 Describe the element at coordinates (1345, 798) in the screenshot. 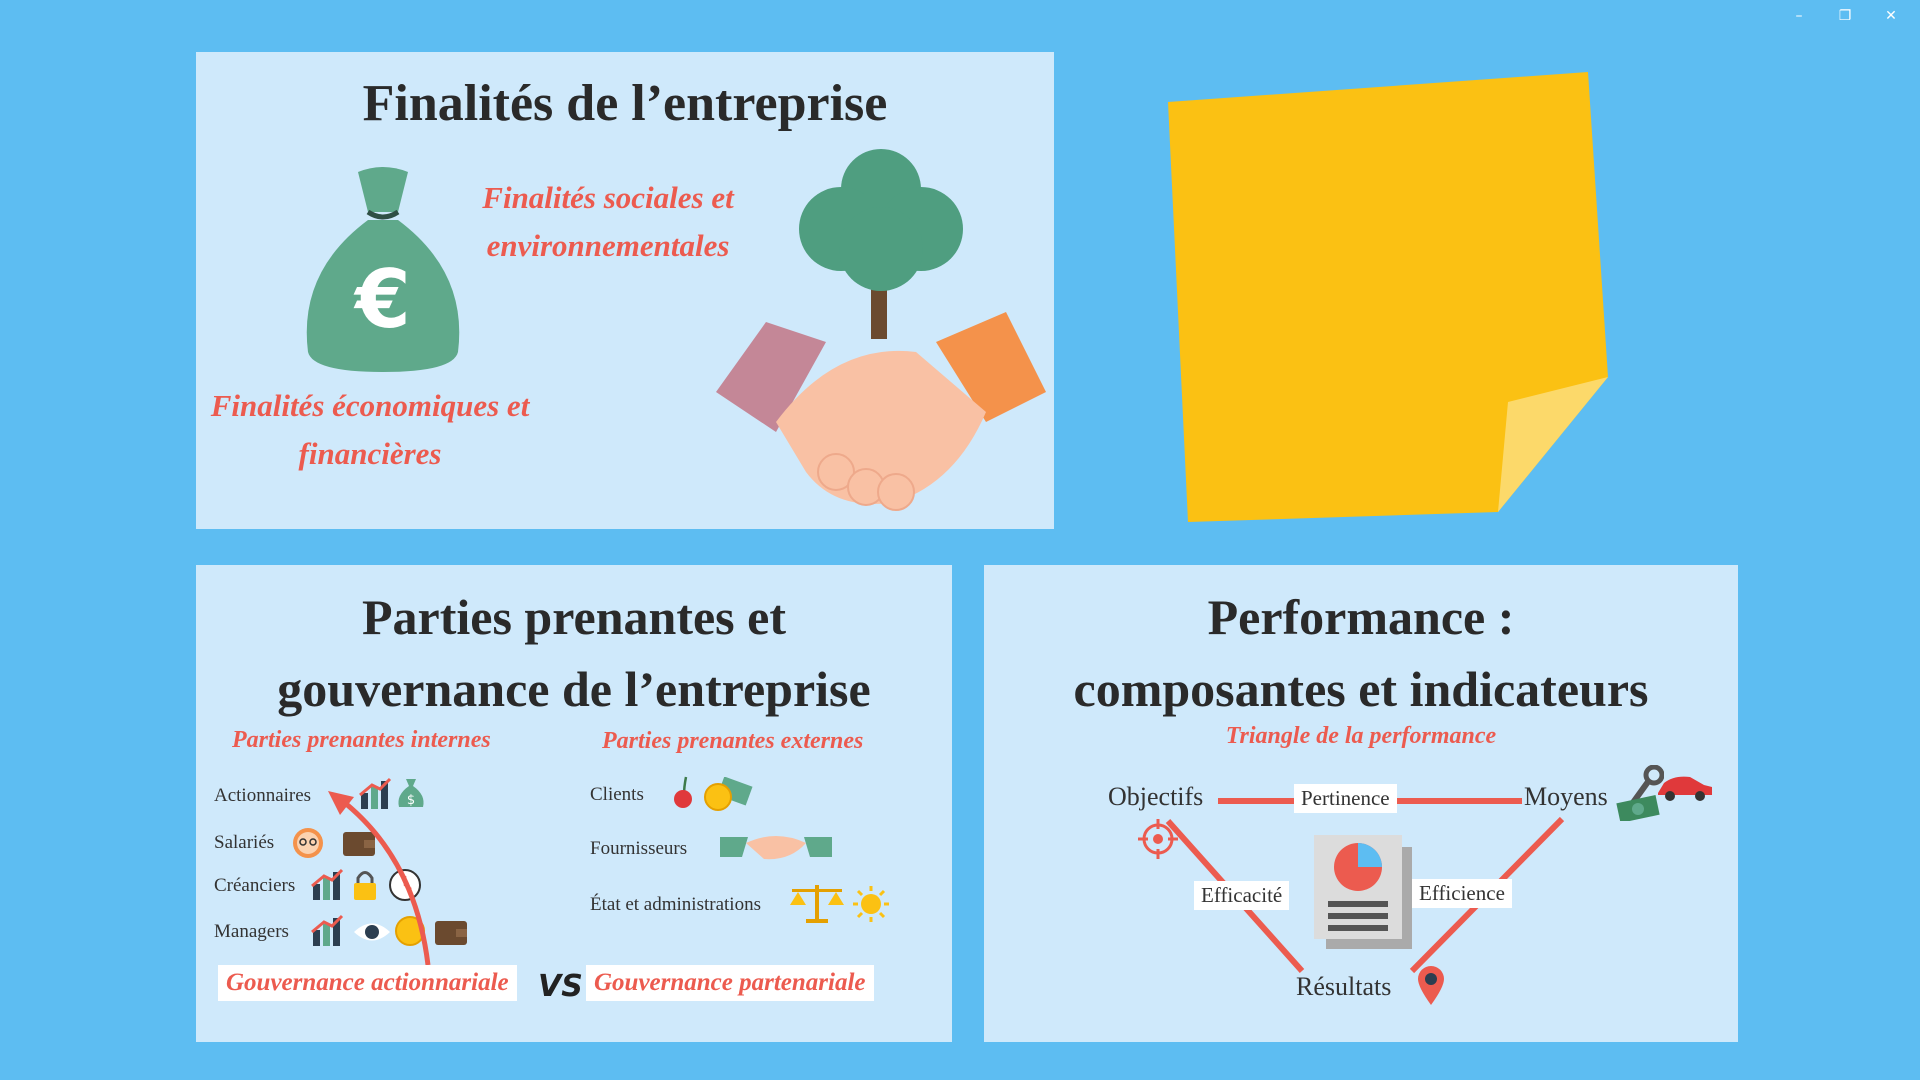

I see `pertinence-label: Pertinence` at that location.